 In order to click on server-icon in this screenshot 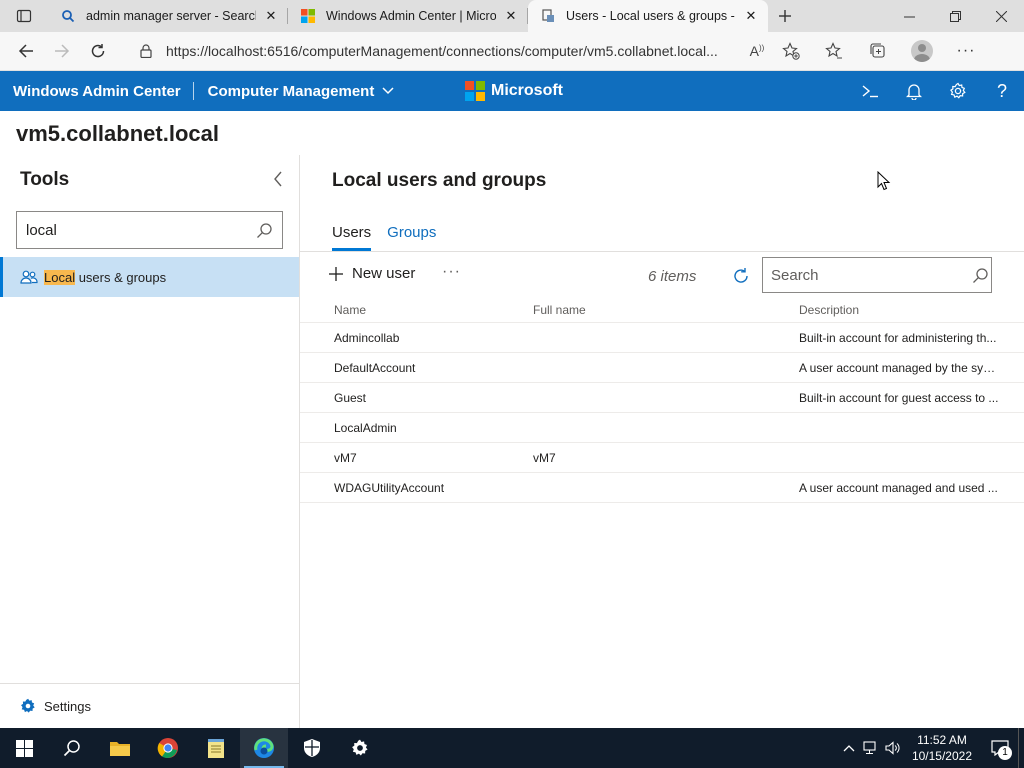, I will do `click(548, 16)`.